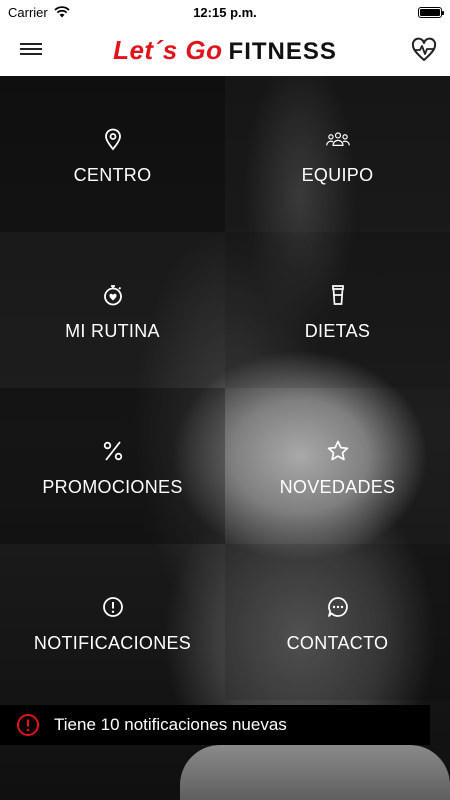 This screenshot has width=450, height=800. What do you see at coordinates (112, 294) in the screenshot?
I see `stopwatch-heart-icon` at bounding box center [112, 294].